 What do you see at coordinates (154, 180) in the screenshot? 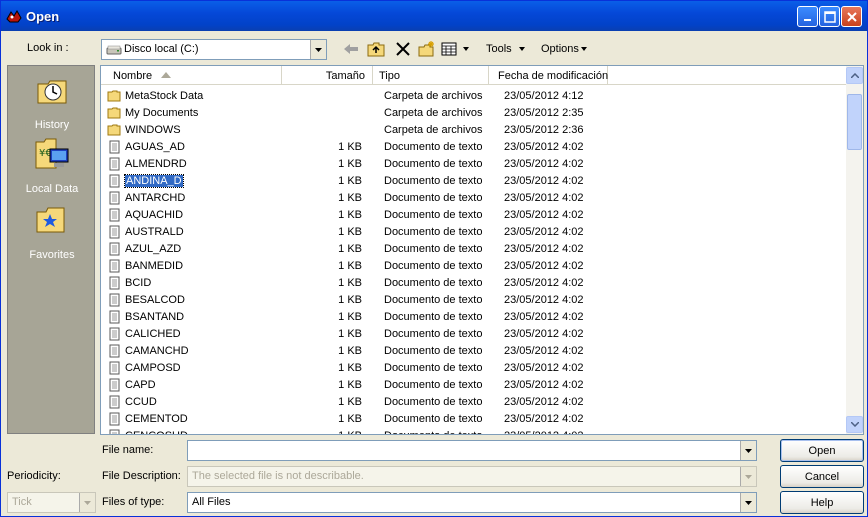
I see `file-name: ANDINA_D` at bounding box center [154, 180].